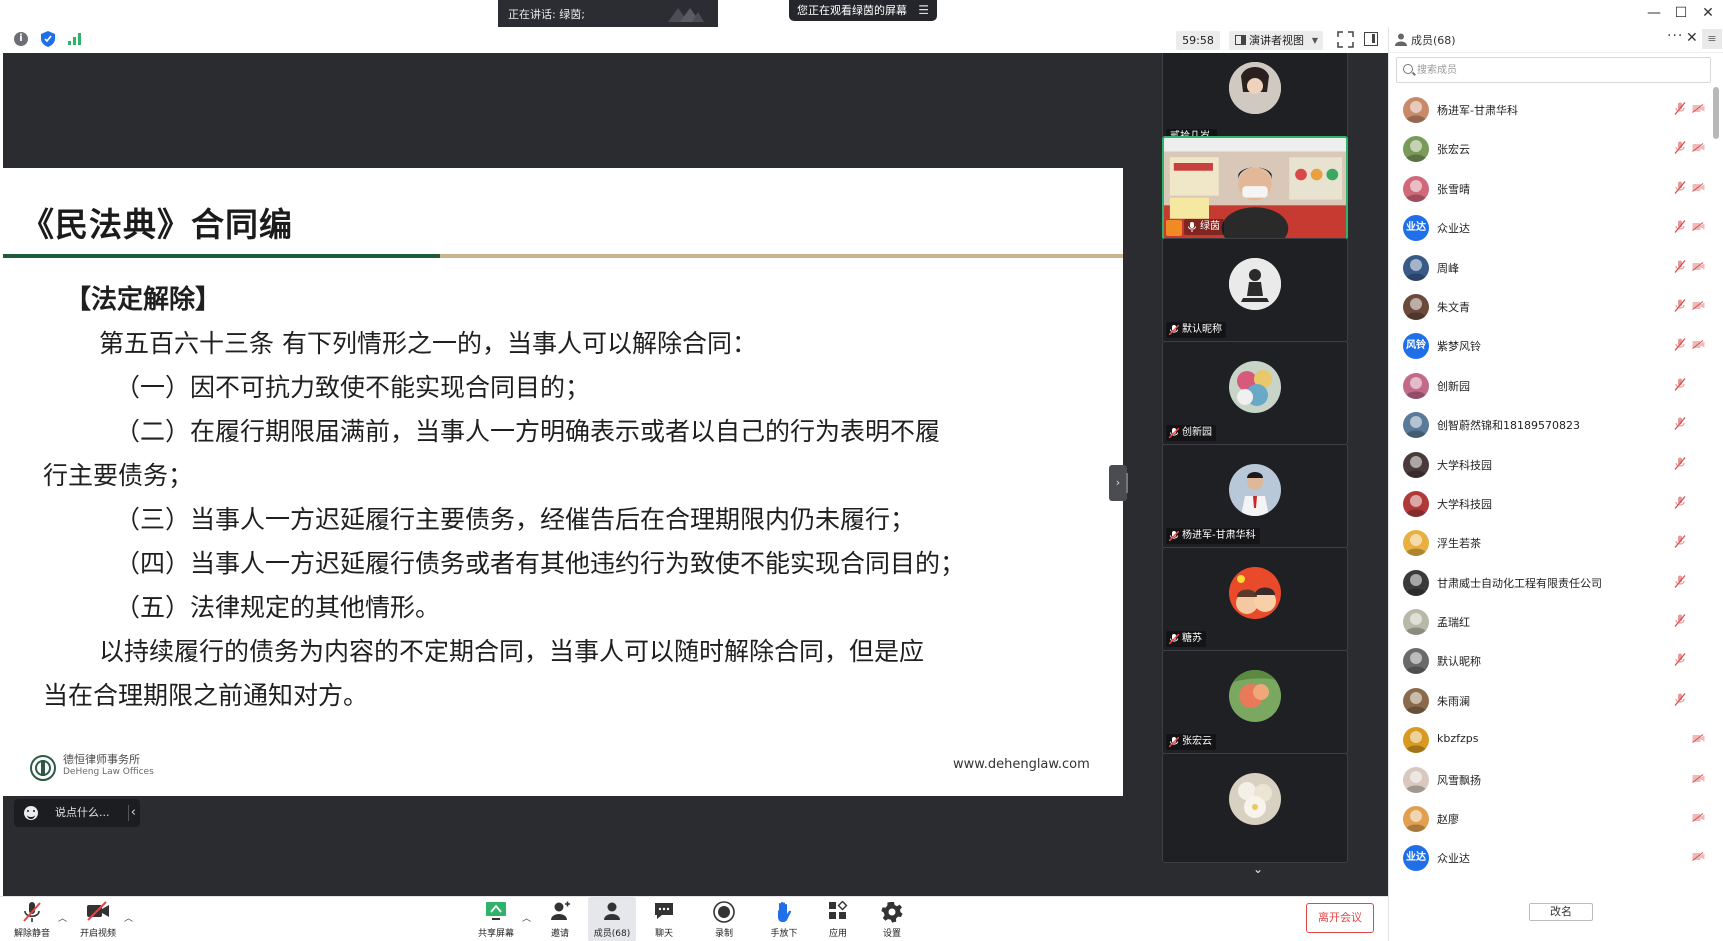  What do you see at coordinates (98, 919) in the screenshot?
I see `start-video-button: 开启视频` at bounding box center [98, 919].